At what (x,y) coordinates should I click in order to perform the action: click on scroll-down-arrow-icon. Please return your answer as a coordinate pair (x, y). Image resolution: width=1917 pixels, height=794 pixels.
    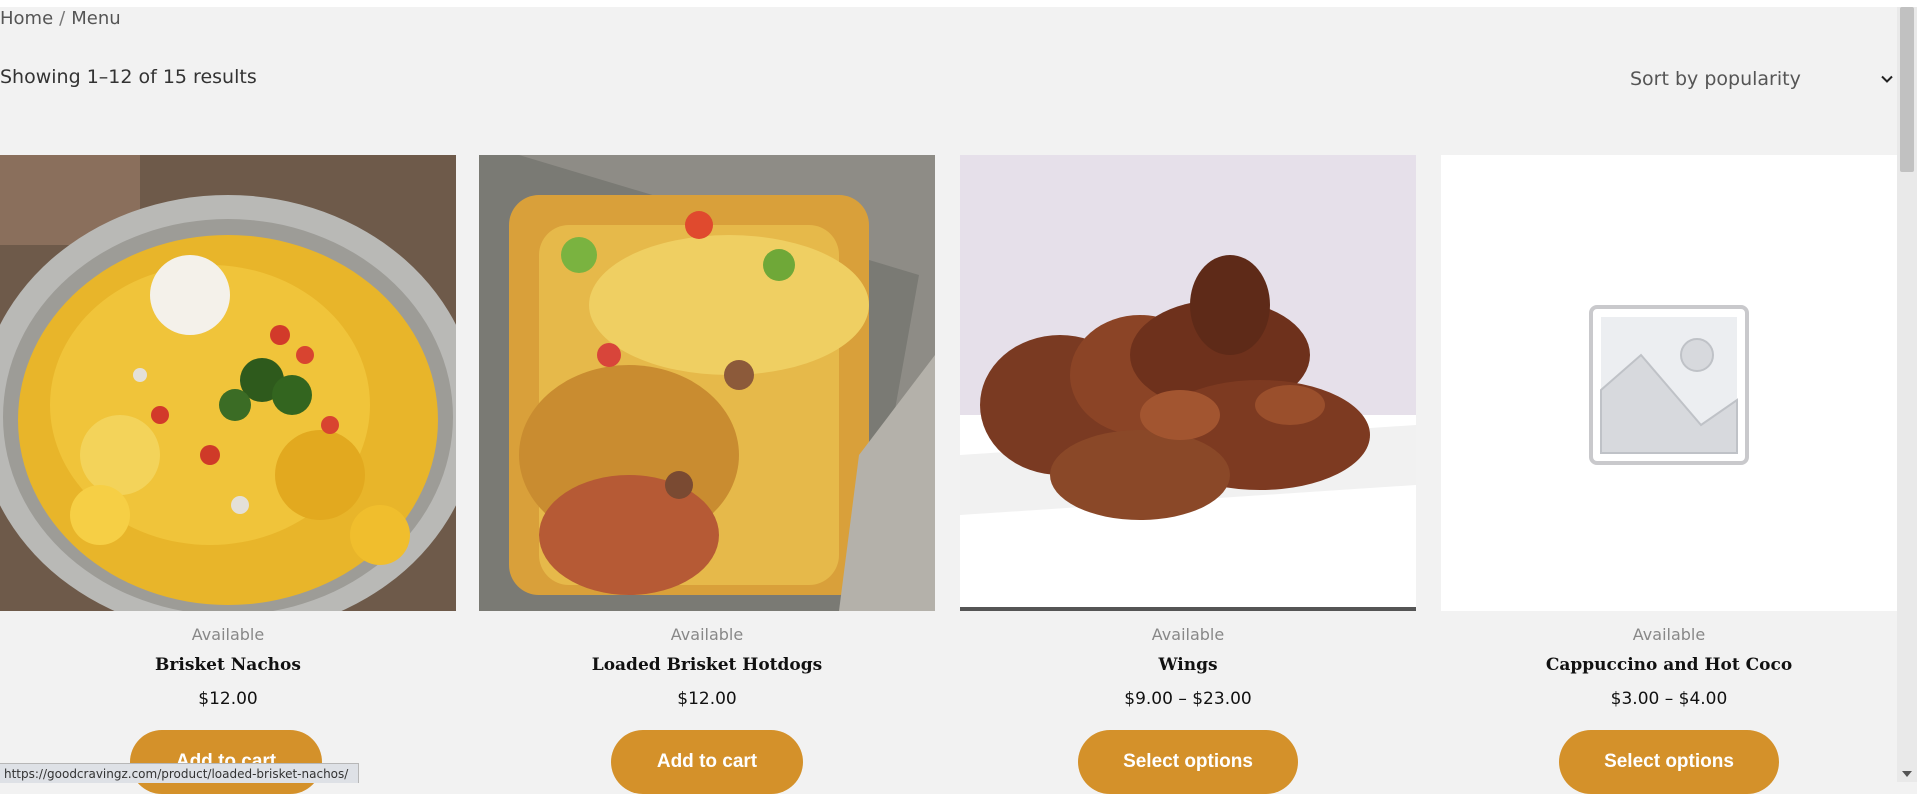
    Looking at the image, I should click on (1907, 774).